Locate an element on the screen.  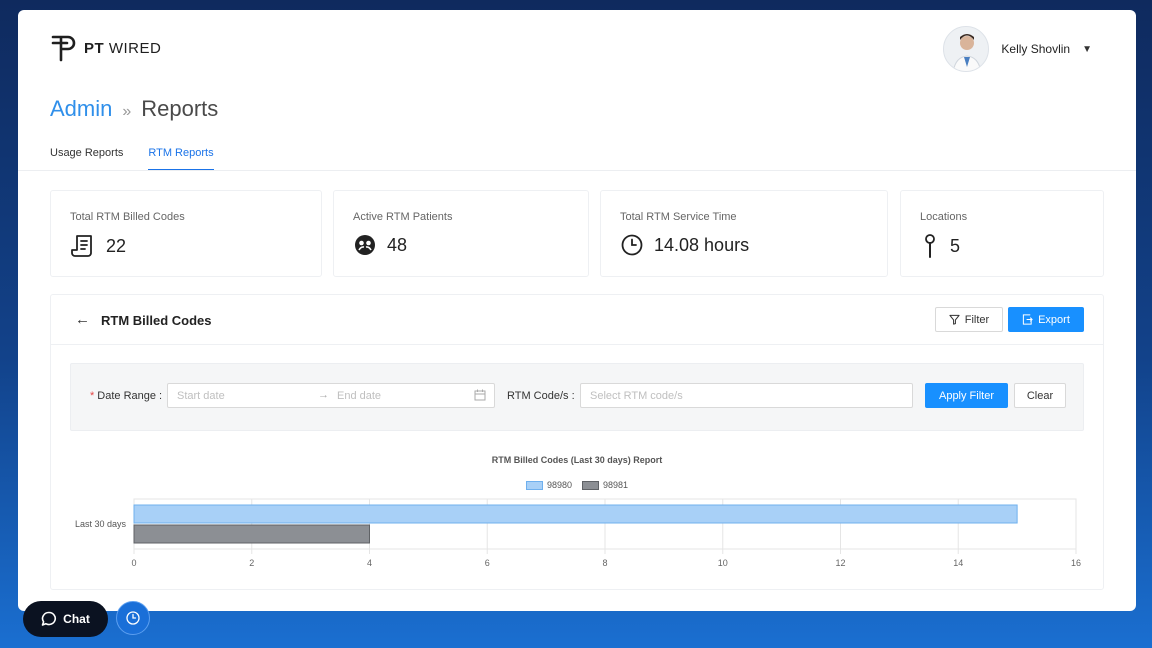
pt-wired-logo: PT WIRED is located at coordinates (105, 48).